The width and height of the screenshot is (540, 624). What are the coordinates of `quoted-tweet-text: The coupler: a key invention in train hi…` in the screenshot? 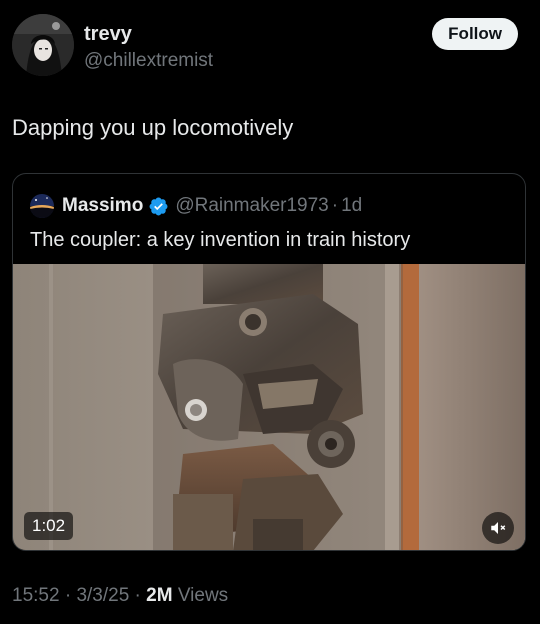 It's located at (220, 240).